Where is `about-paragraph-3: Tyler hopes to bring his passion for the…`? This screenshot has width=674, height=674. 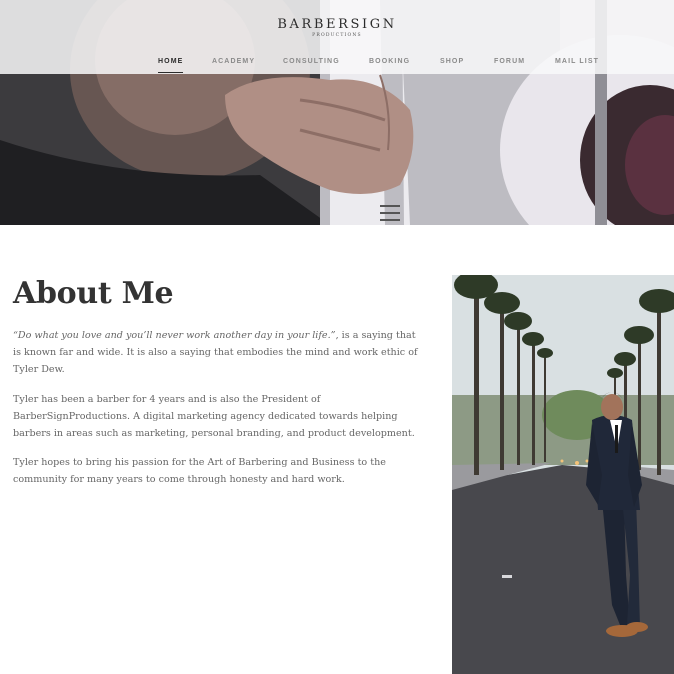 about-paragraph-3: Tyler hopes to bring his passion for the… is located at coordinates (199, 471).